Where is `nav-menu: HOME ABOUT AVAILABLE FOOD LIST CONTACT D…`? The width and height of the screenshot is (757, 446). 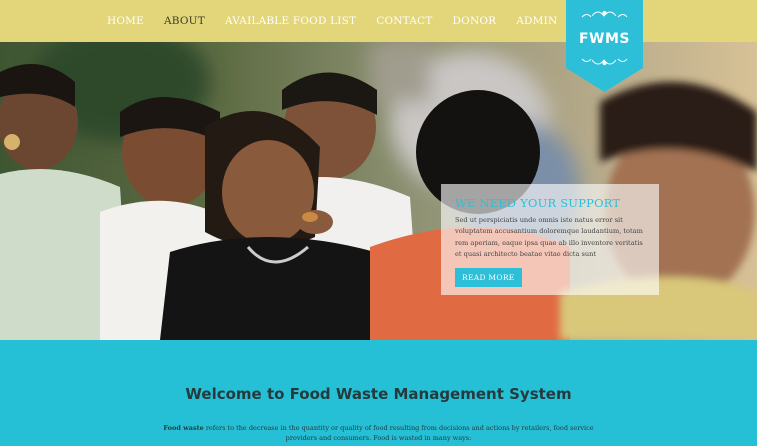
nav-menu: HOME ABOUT AVAILABLE FOOD LIST CONTACT D… is located at coordinates (332, 21).